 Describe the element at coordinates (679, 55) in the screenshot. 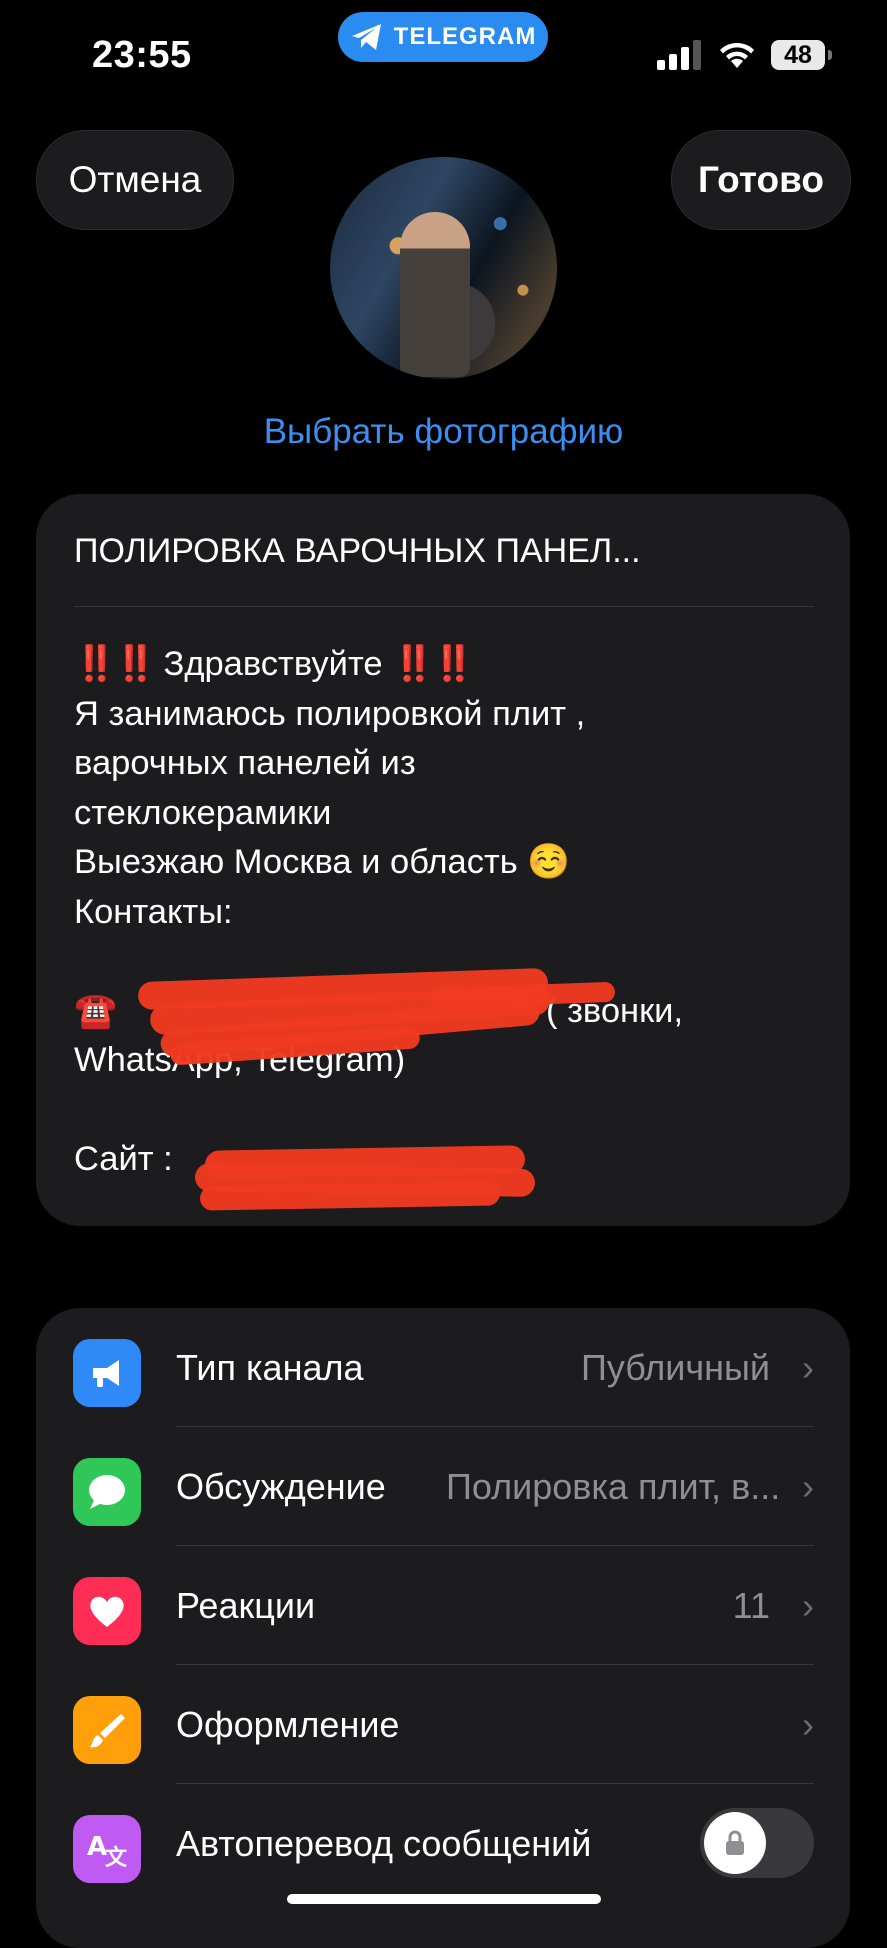

I see `cellular-signal-icon` at that location.